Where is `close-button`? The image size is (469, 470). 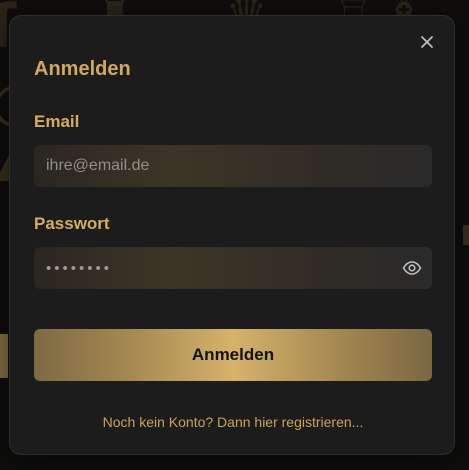
close-button is located at coordinates (427, 42).